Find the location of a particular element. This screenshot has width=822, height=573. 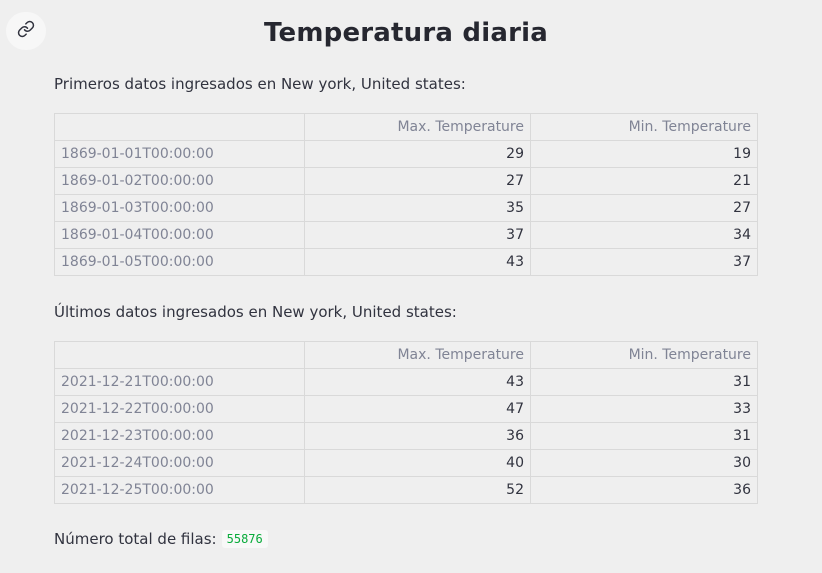

total-rows: Número total de filas: 55876 is located at coordinates (161, 539).